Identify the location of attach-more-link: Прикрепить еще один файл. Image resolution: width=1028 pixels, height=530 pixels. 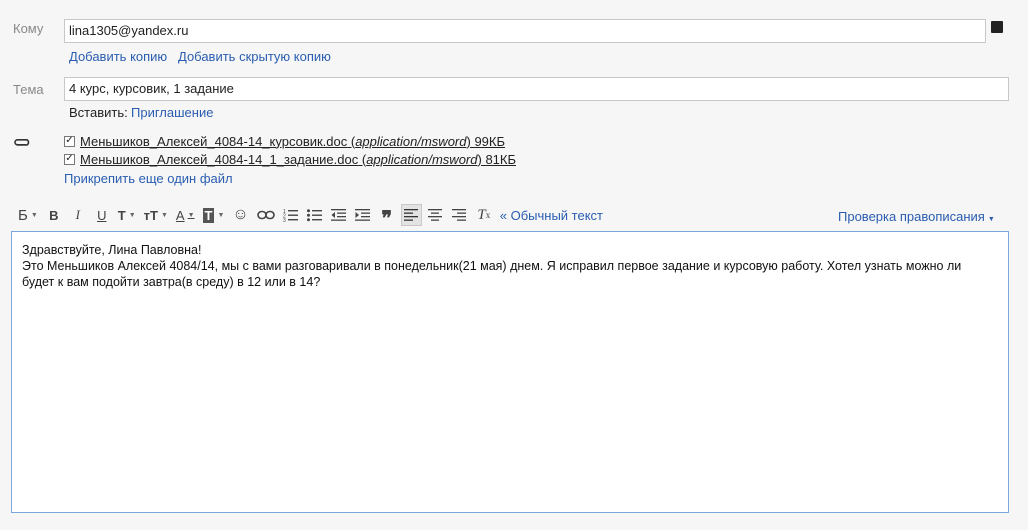
(148, 178).